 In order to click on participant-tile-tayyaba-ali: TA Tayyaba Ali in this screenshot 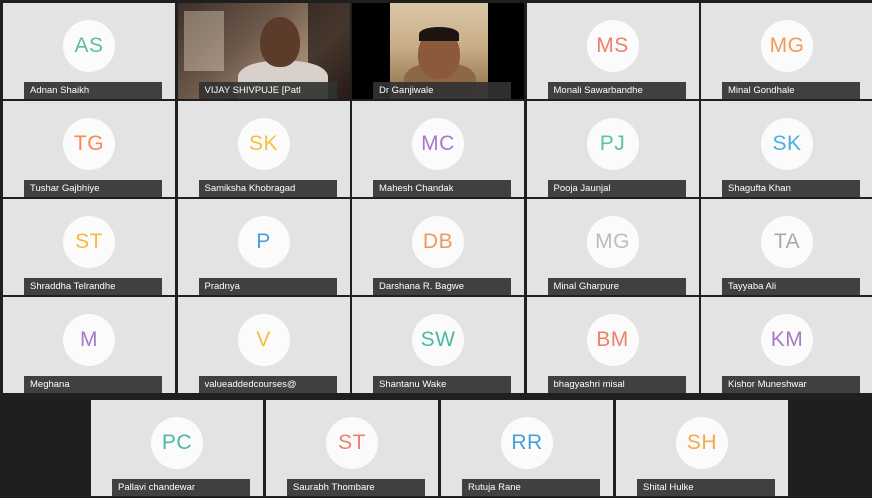, I will do `click(786, 247)`.